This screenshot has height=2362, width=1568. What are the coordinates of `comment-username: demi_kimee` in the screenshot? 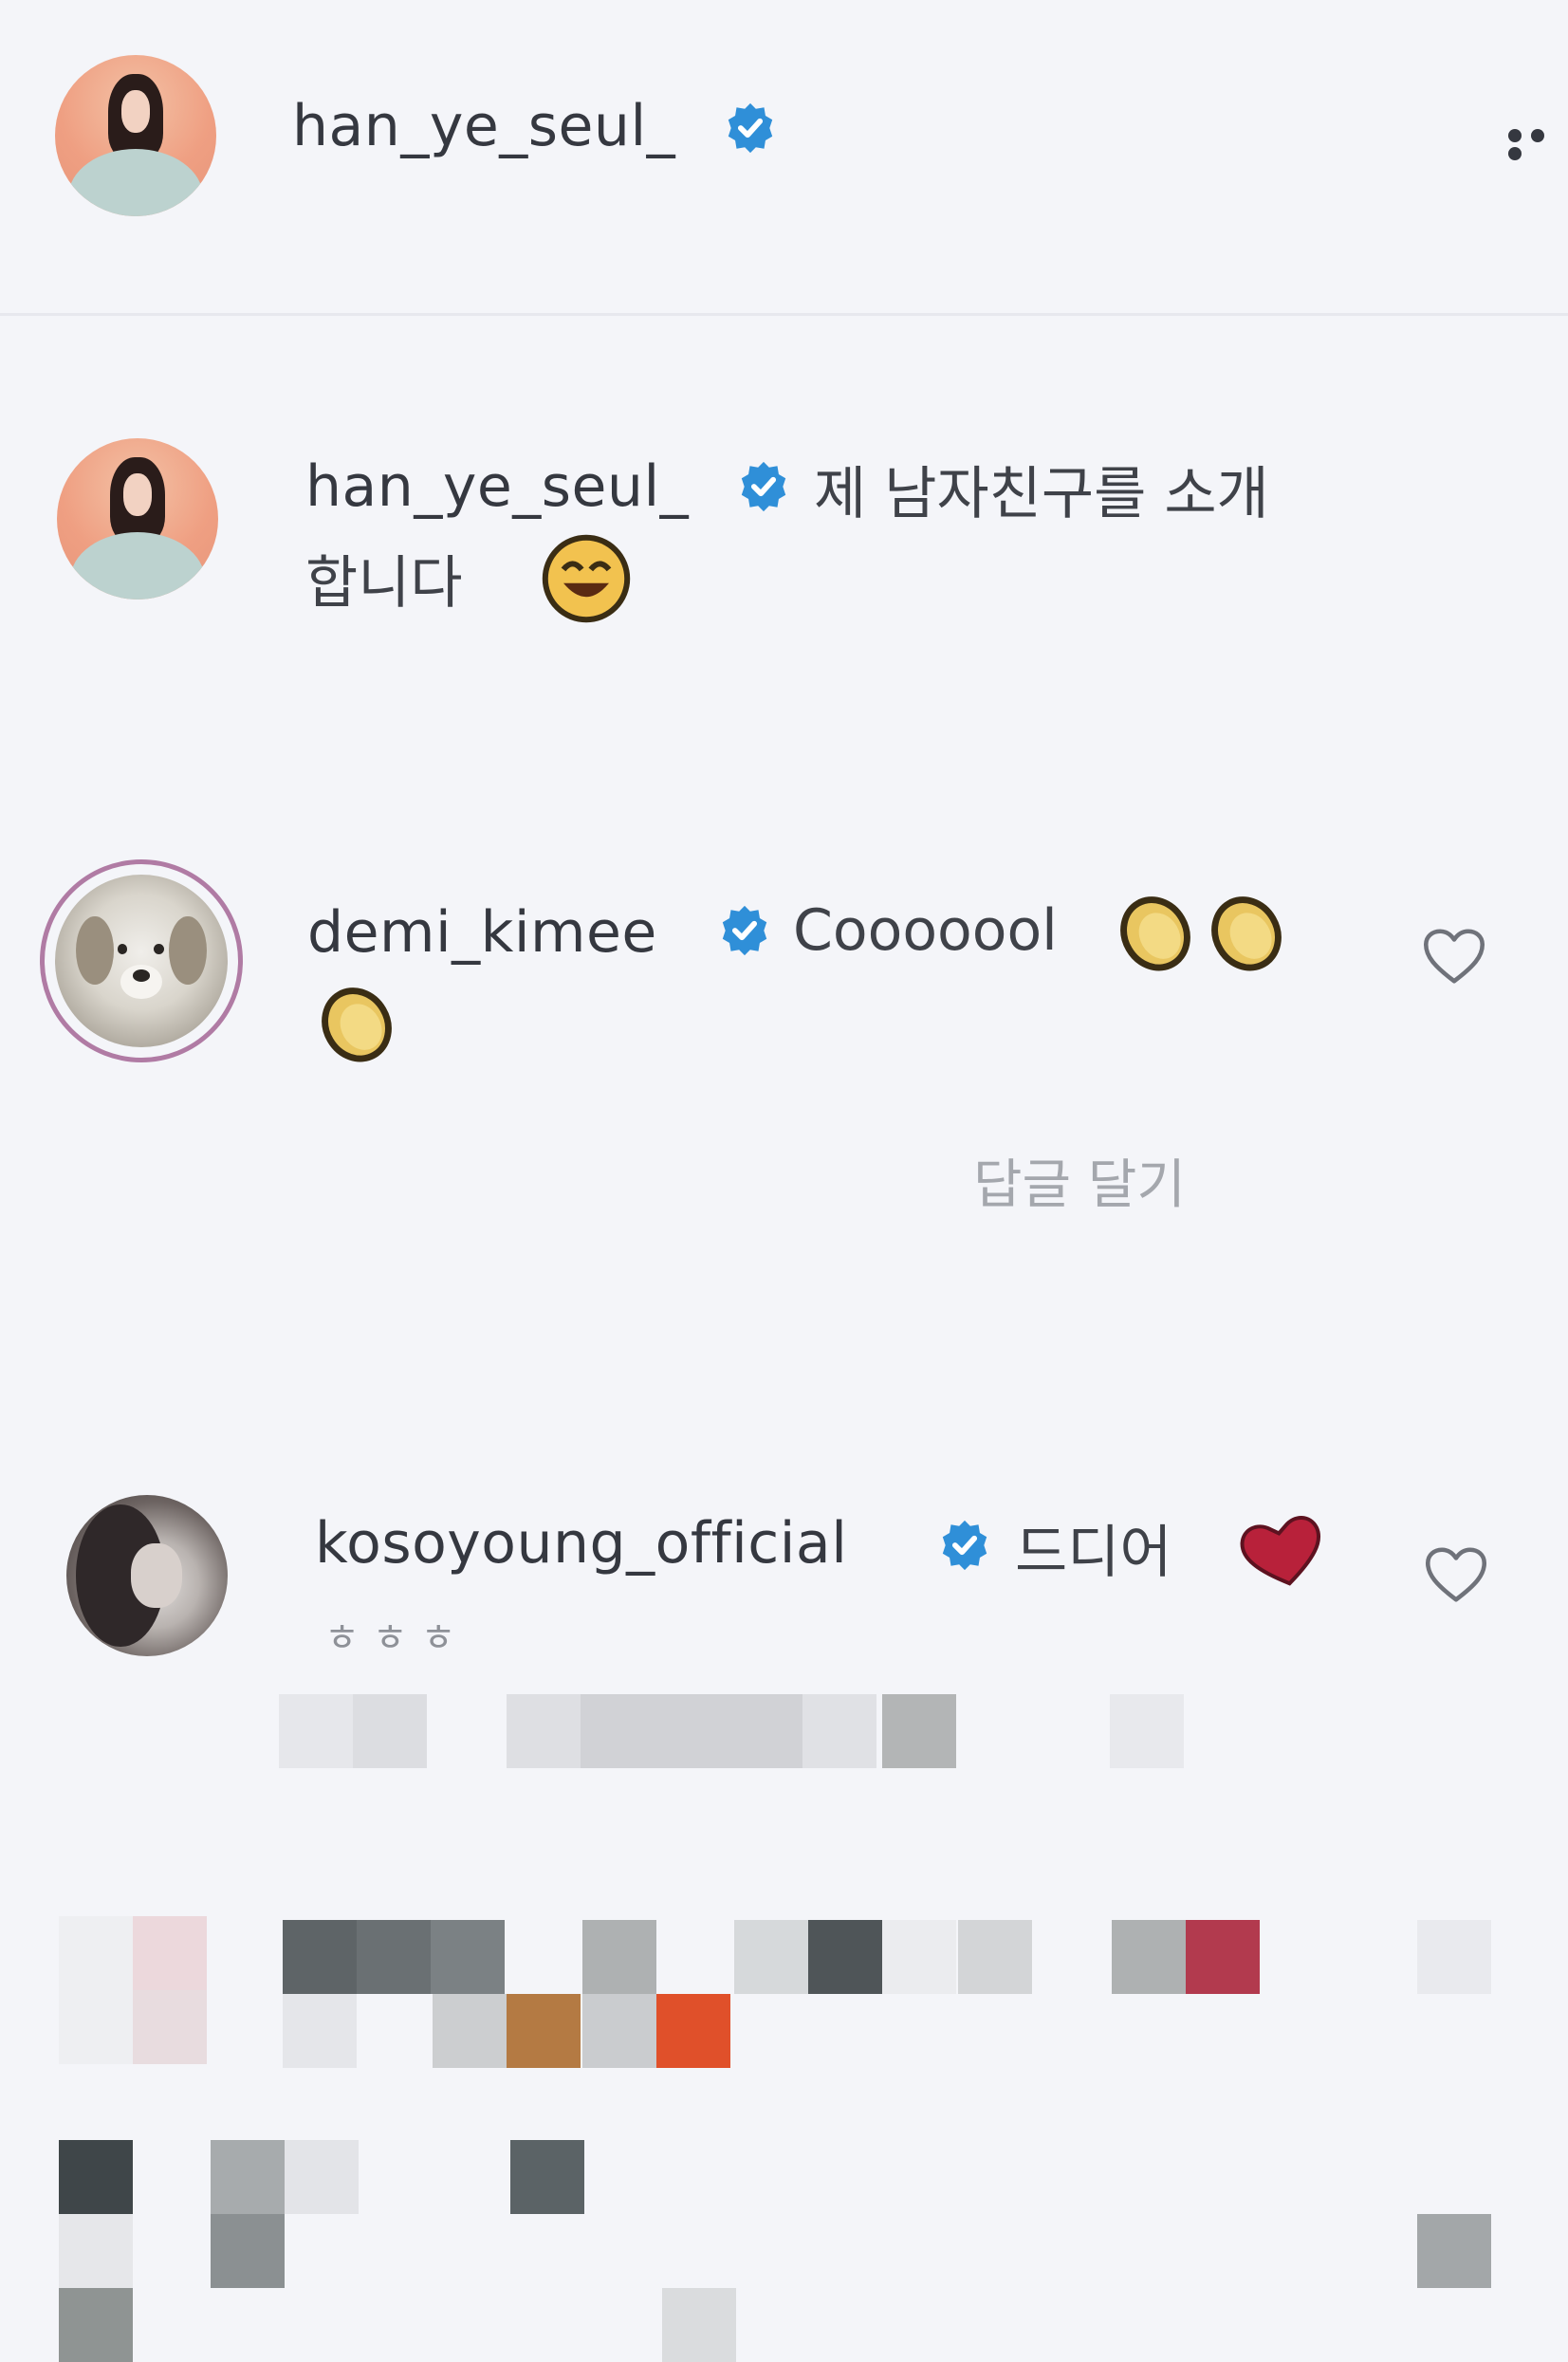 It's located at (482, 933).